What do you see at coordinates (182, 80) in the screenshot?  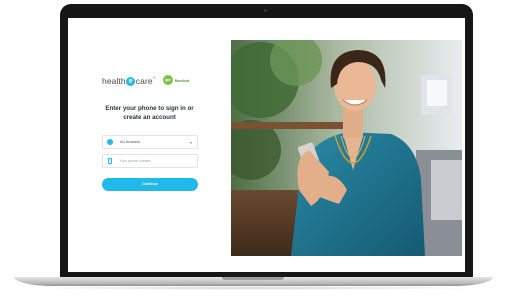 I see `partner-label: Medical` at bounding box center [182, 80].